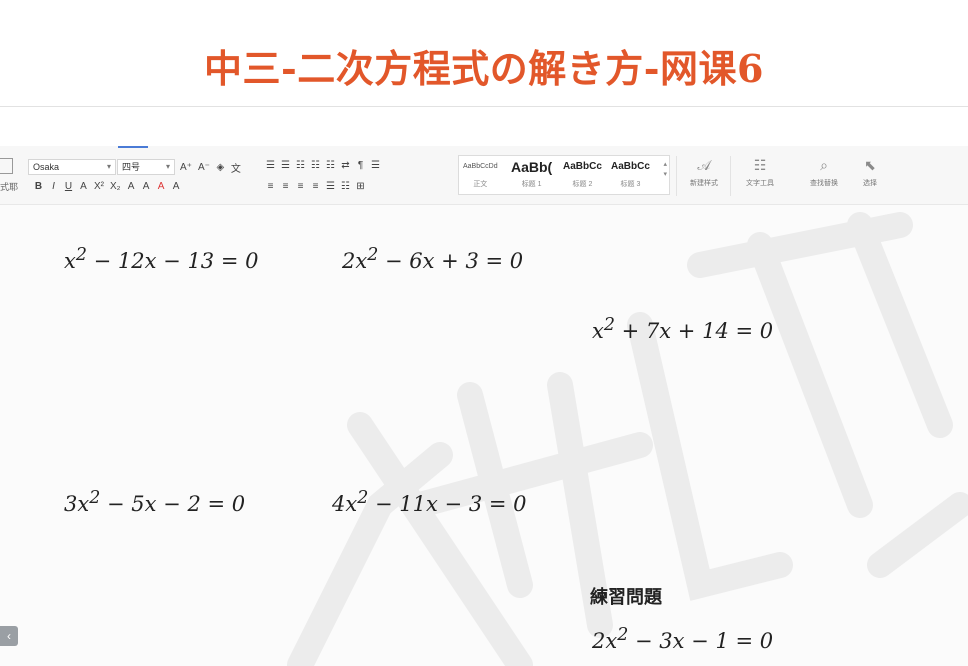 The image size is (968, 666). What do you see at coordinates (172, 261) in the screenshot?
I see `equation-rest: − 12x − 13 = 0` at bounding box center [172, 261].